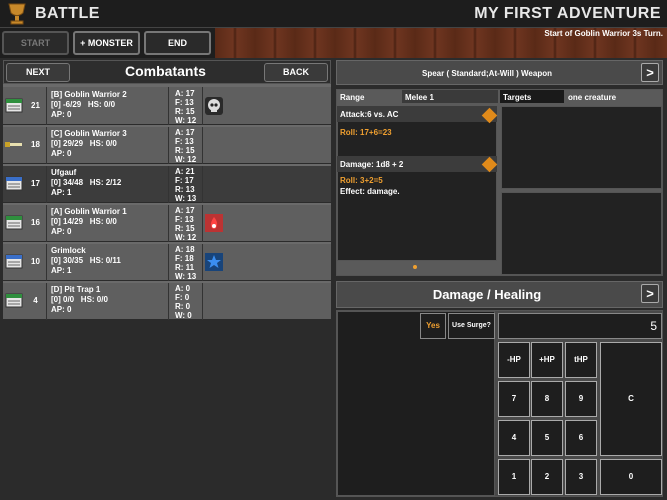 Image resolution: width=667 pixels, height=500 pixels. What do you see at coordinates (581, 477) in the screenshot?
I see `digit-3-key: 3` at bounding box center [581, 477].